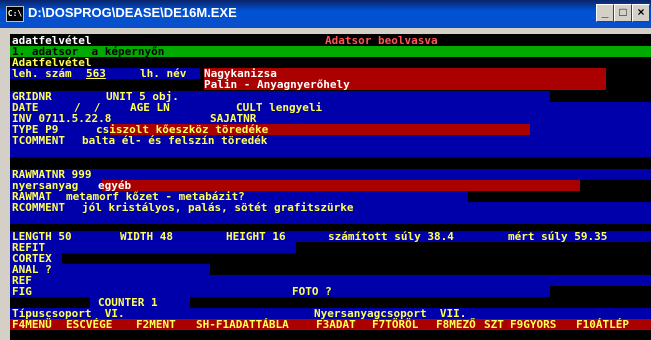 This screenshot has height=340, width=651. I want to click on minimize-button: _, so click(605, 13).